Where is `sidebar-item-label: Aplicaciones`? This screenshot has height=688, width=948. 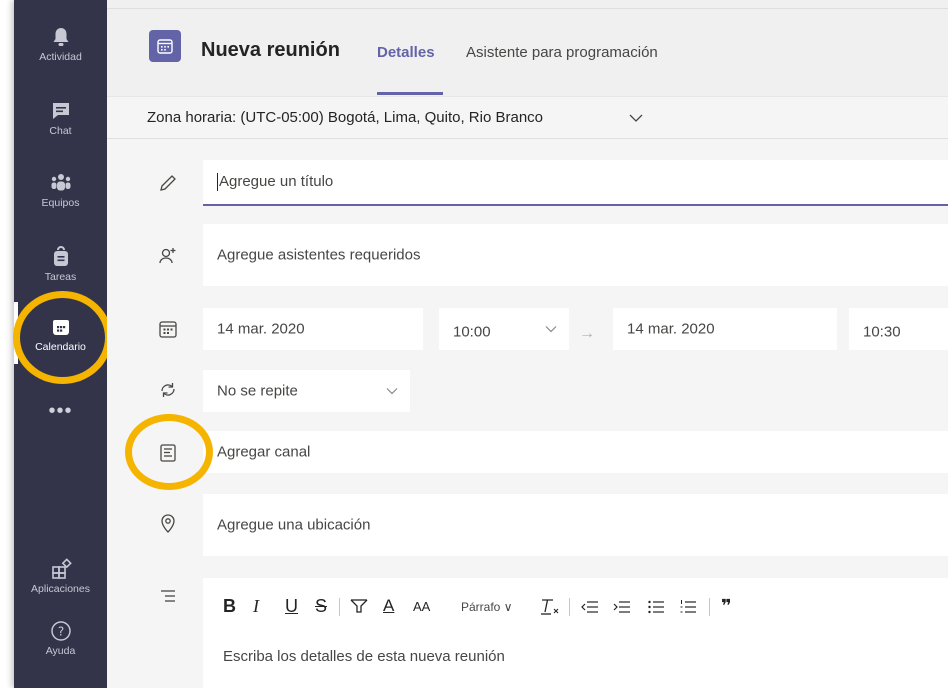 sidebar-item-label: Aplicaciones is located at coordinates (60, 589).